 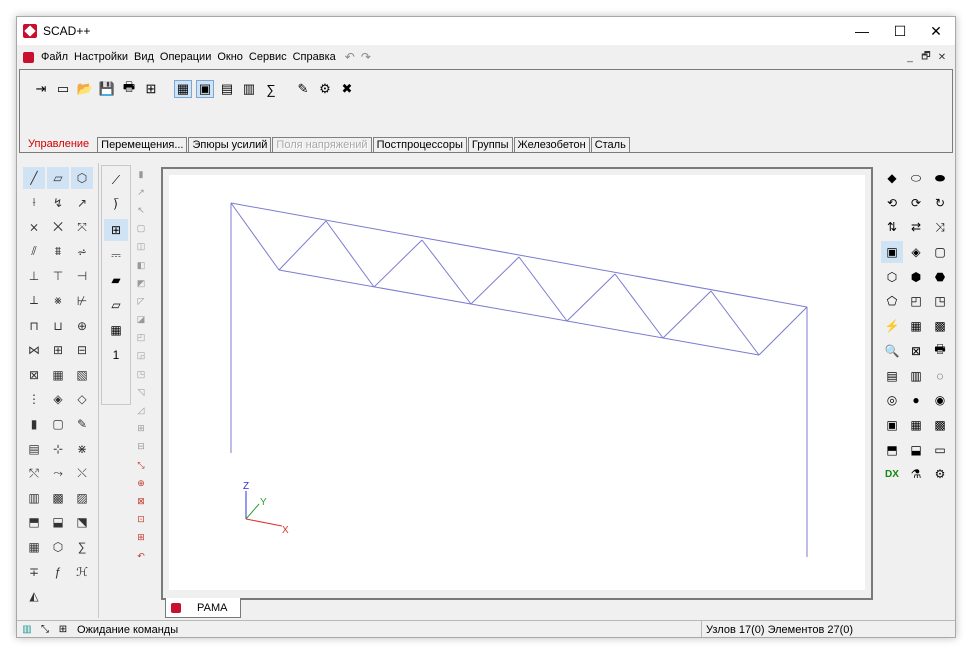 I want to click on bottom-chord, so click(x=519, y=312).